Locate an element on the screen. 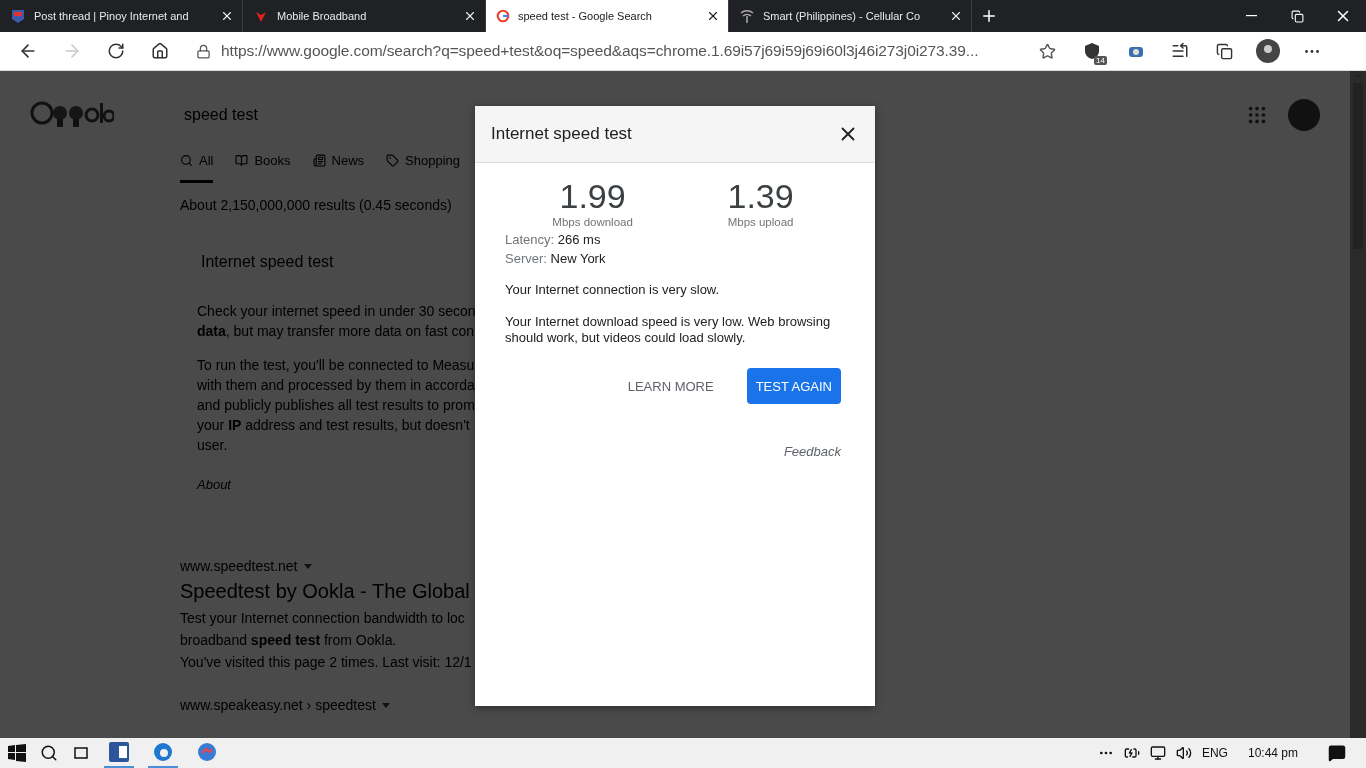 Image resolution: width=1366 pixels, height=768 pixels. tower-icon is located at coordinates (747, 16).